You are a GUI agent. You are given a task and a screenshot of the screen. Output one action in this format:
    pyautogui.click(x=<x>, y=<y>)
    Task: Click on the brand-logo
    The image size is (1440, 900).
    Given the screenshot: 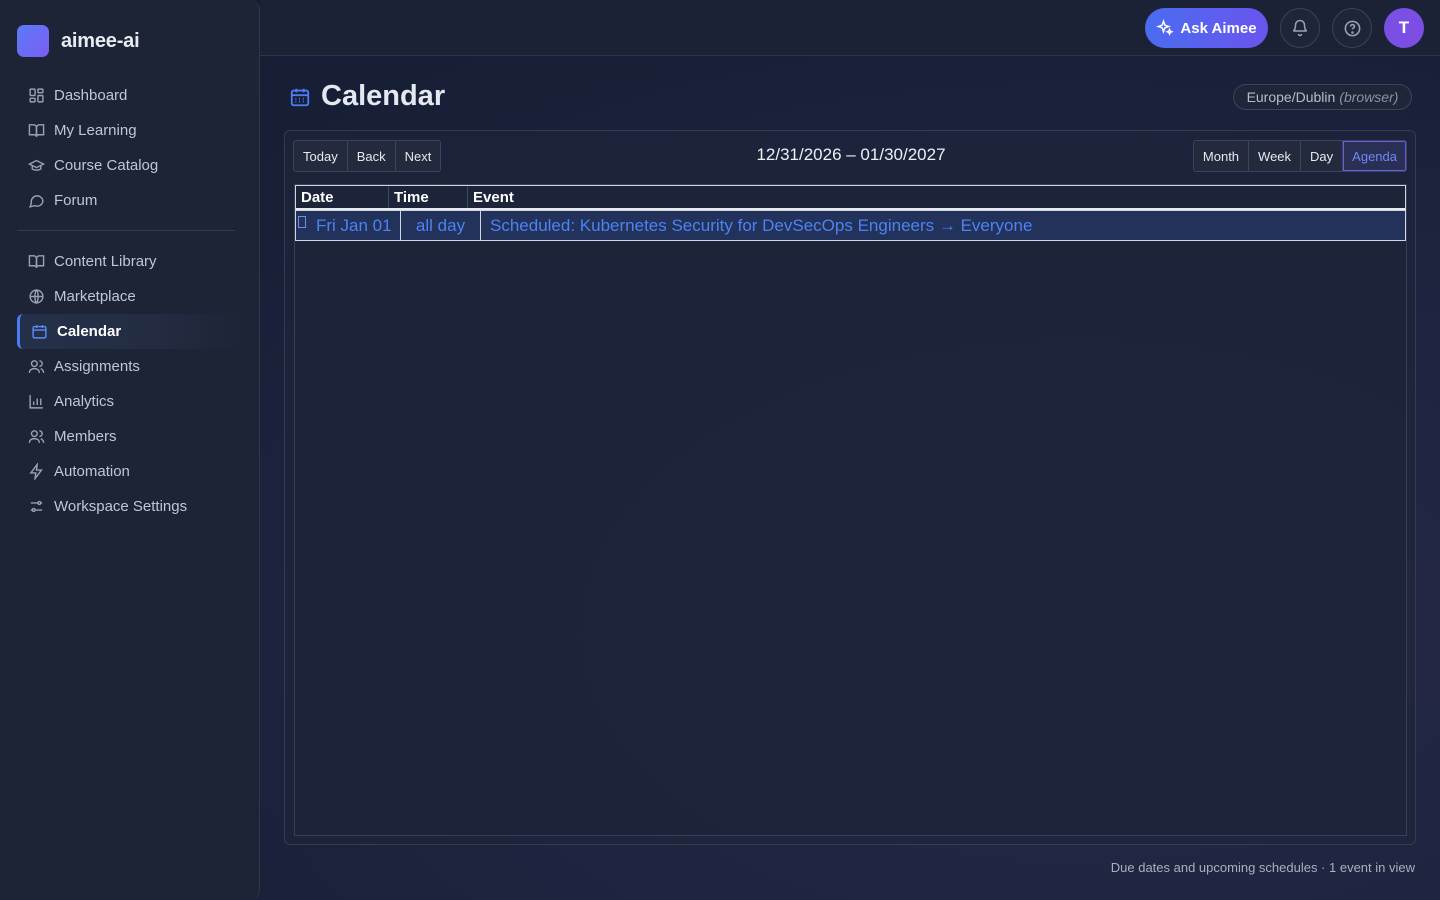 What is the action you would take?
    pyautogui.click(x=33, y=41)
    